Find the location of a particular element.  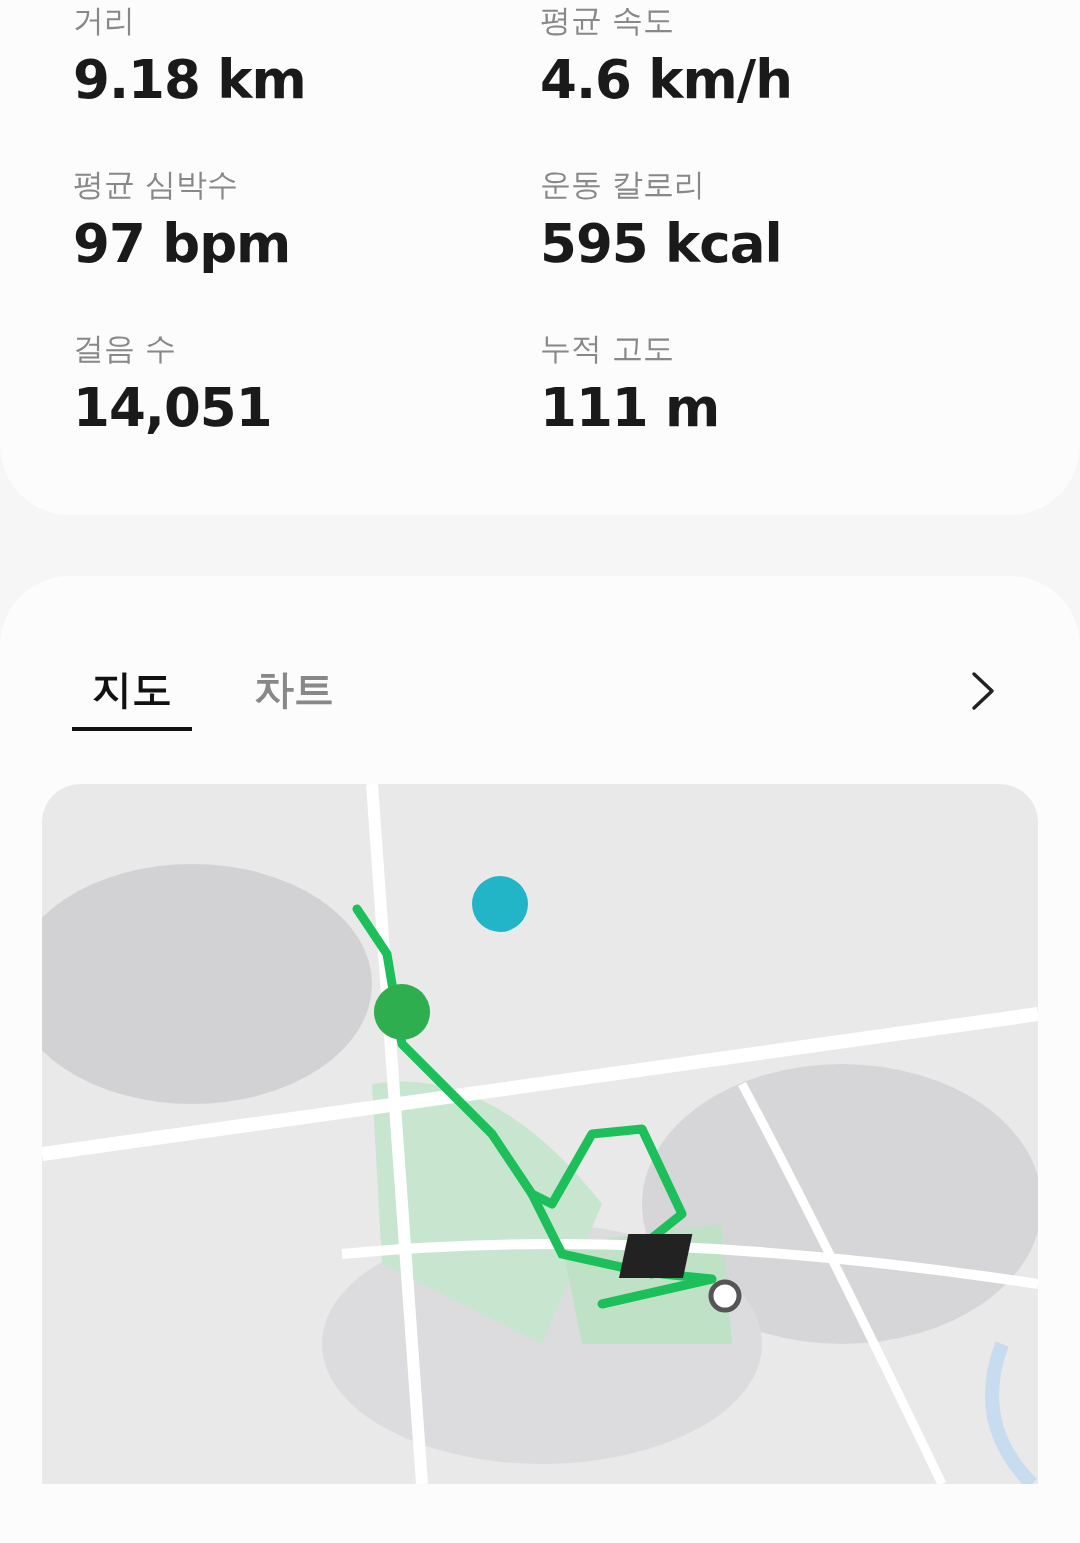

stat-label: 걸음 수 is located at coordinates (125, 348).